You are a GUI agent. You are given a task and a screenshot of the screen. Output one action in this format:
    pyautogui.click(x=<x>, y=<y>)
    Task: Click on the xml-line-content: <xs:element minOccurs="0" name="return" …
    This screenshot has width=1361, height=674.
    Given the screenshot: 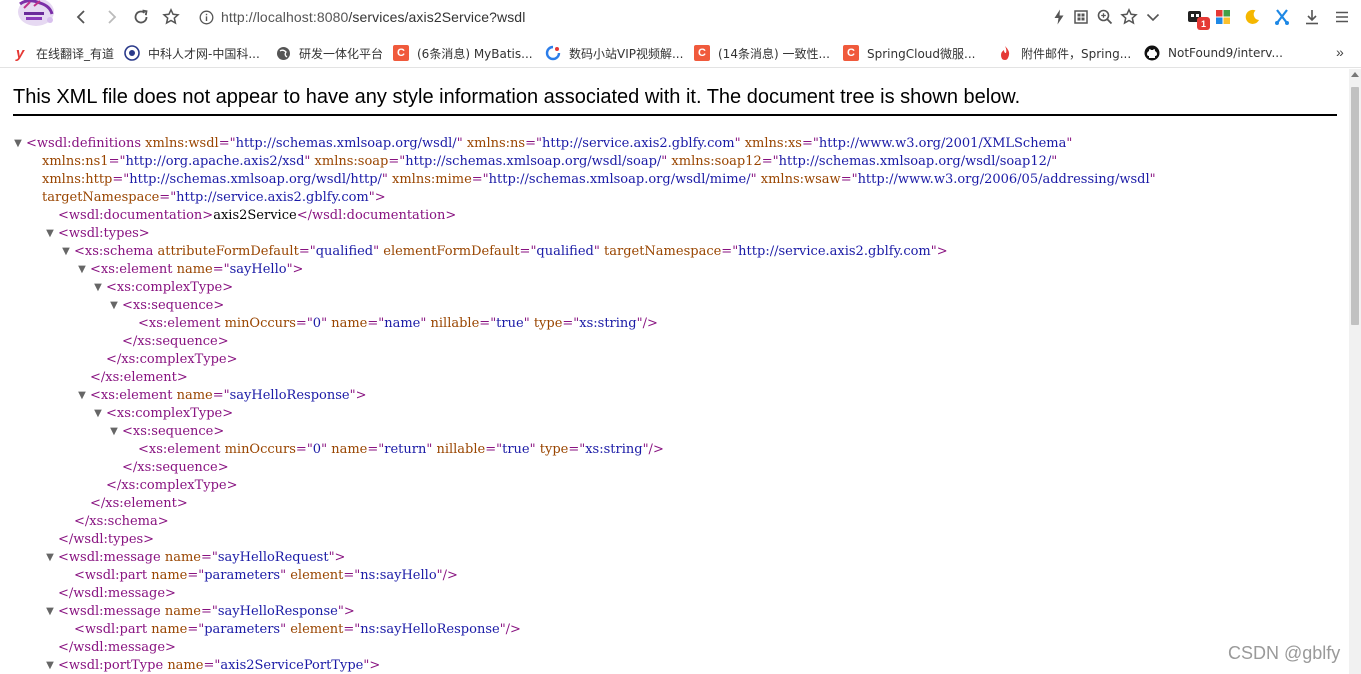 What is the action you would take?
    pyautogui.click(x=401, y=450)
    